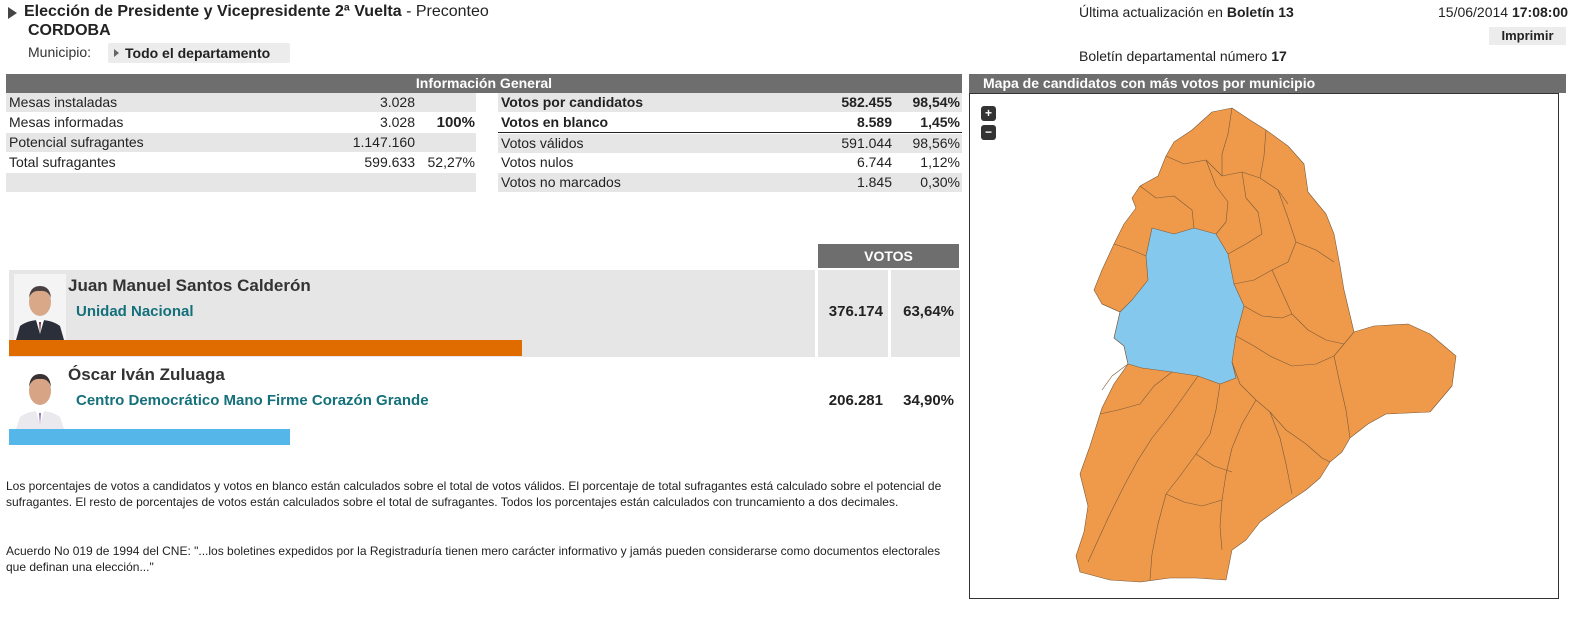 This screenshot has width=1574, height=626. Describe the element at coordinates (62, 162) in the screenshot. I see `row-label: Total sufragantes` at that location.